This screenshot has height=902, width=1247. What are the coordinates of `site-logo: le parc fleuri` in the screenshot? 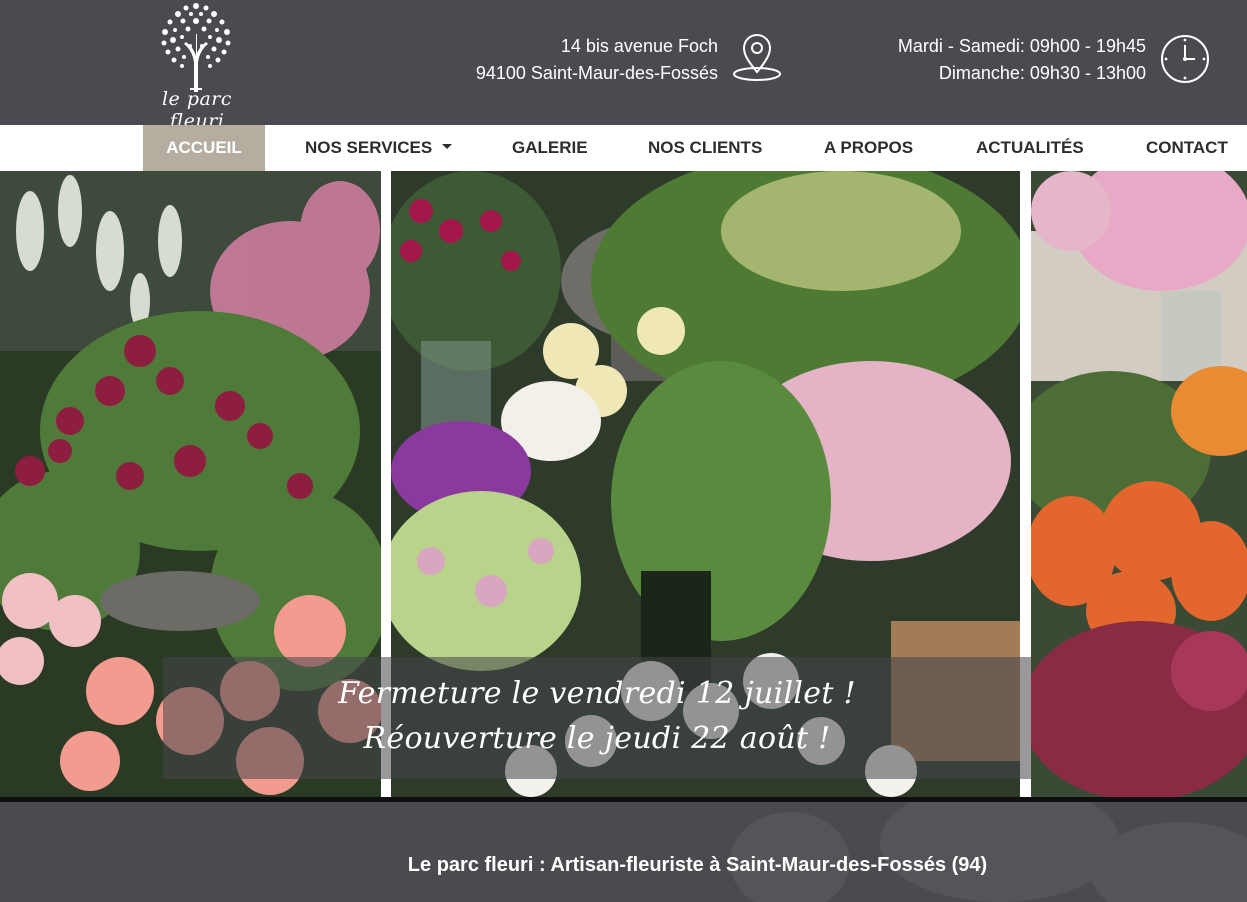 It's located at (195, 66).